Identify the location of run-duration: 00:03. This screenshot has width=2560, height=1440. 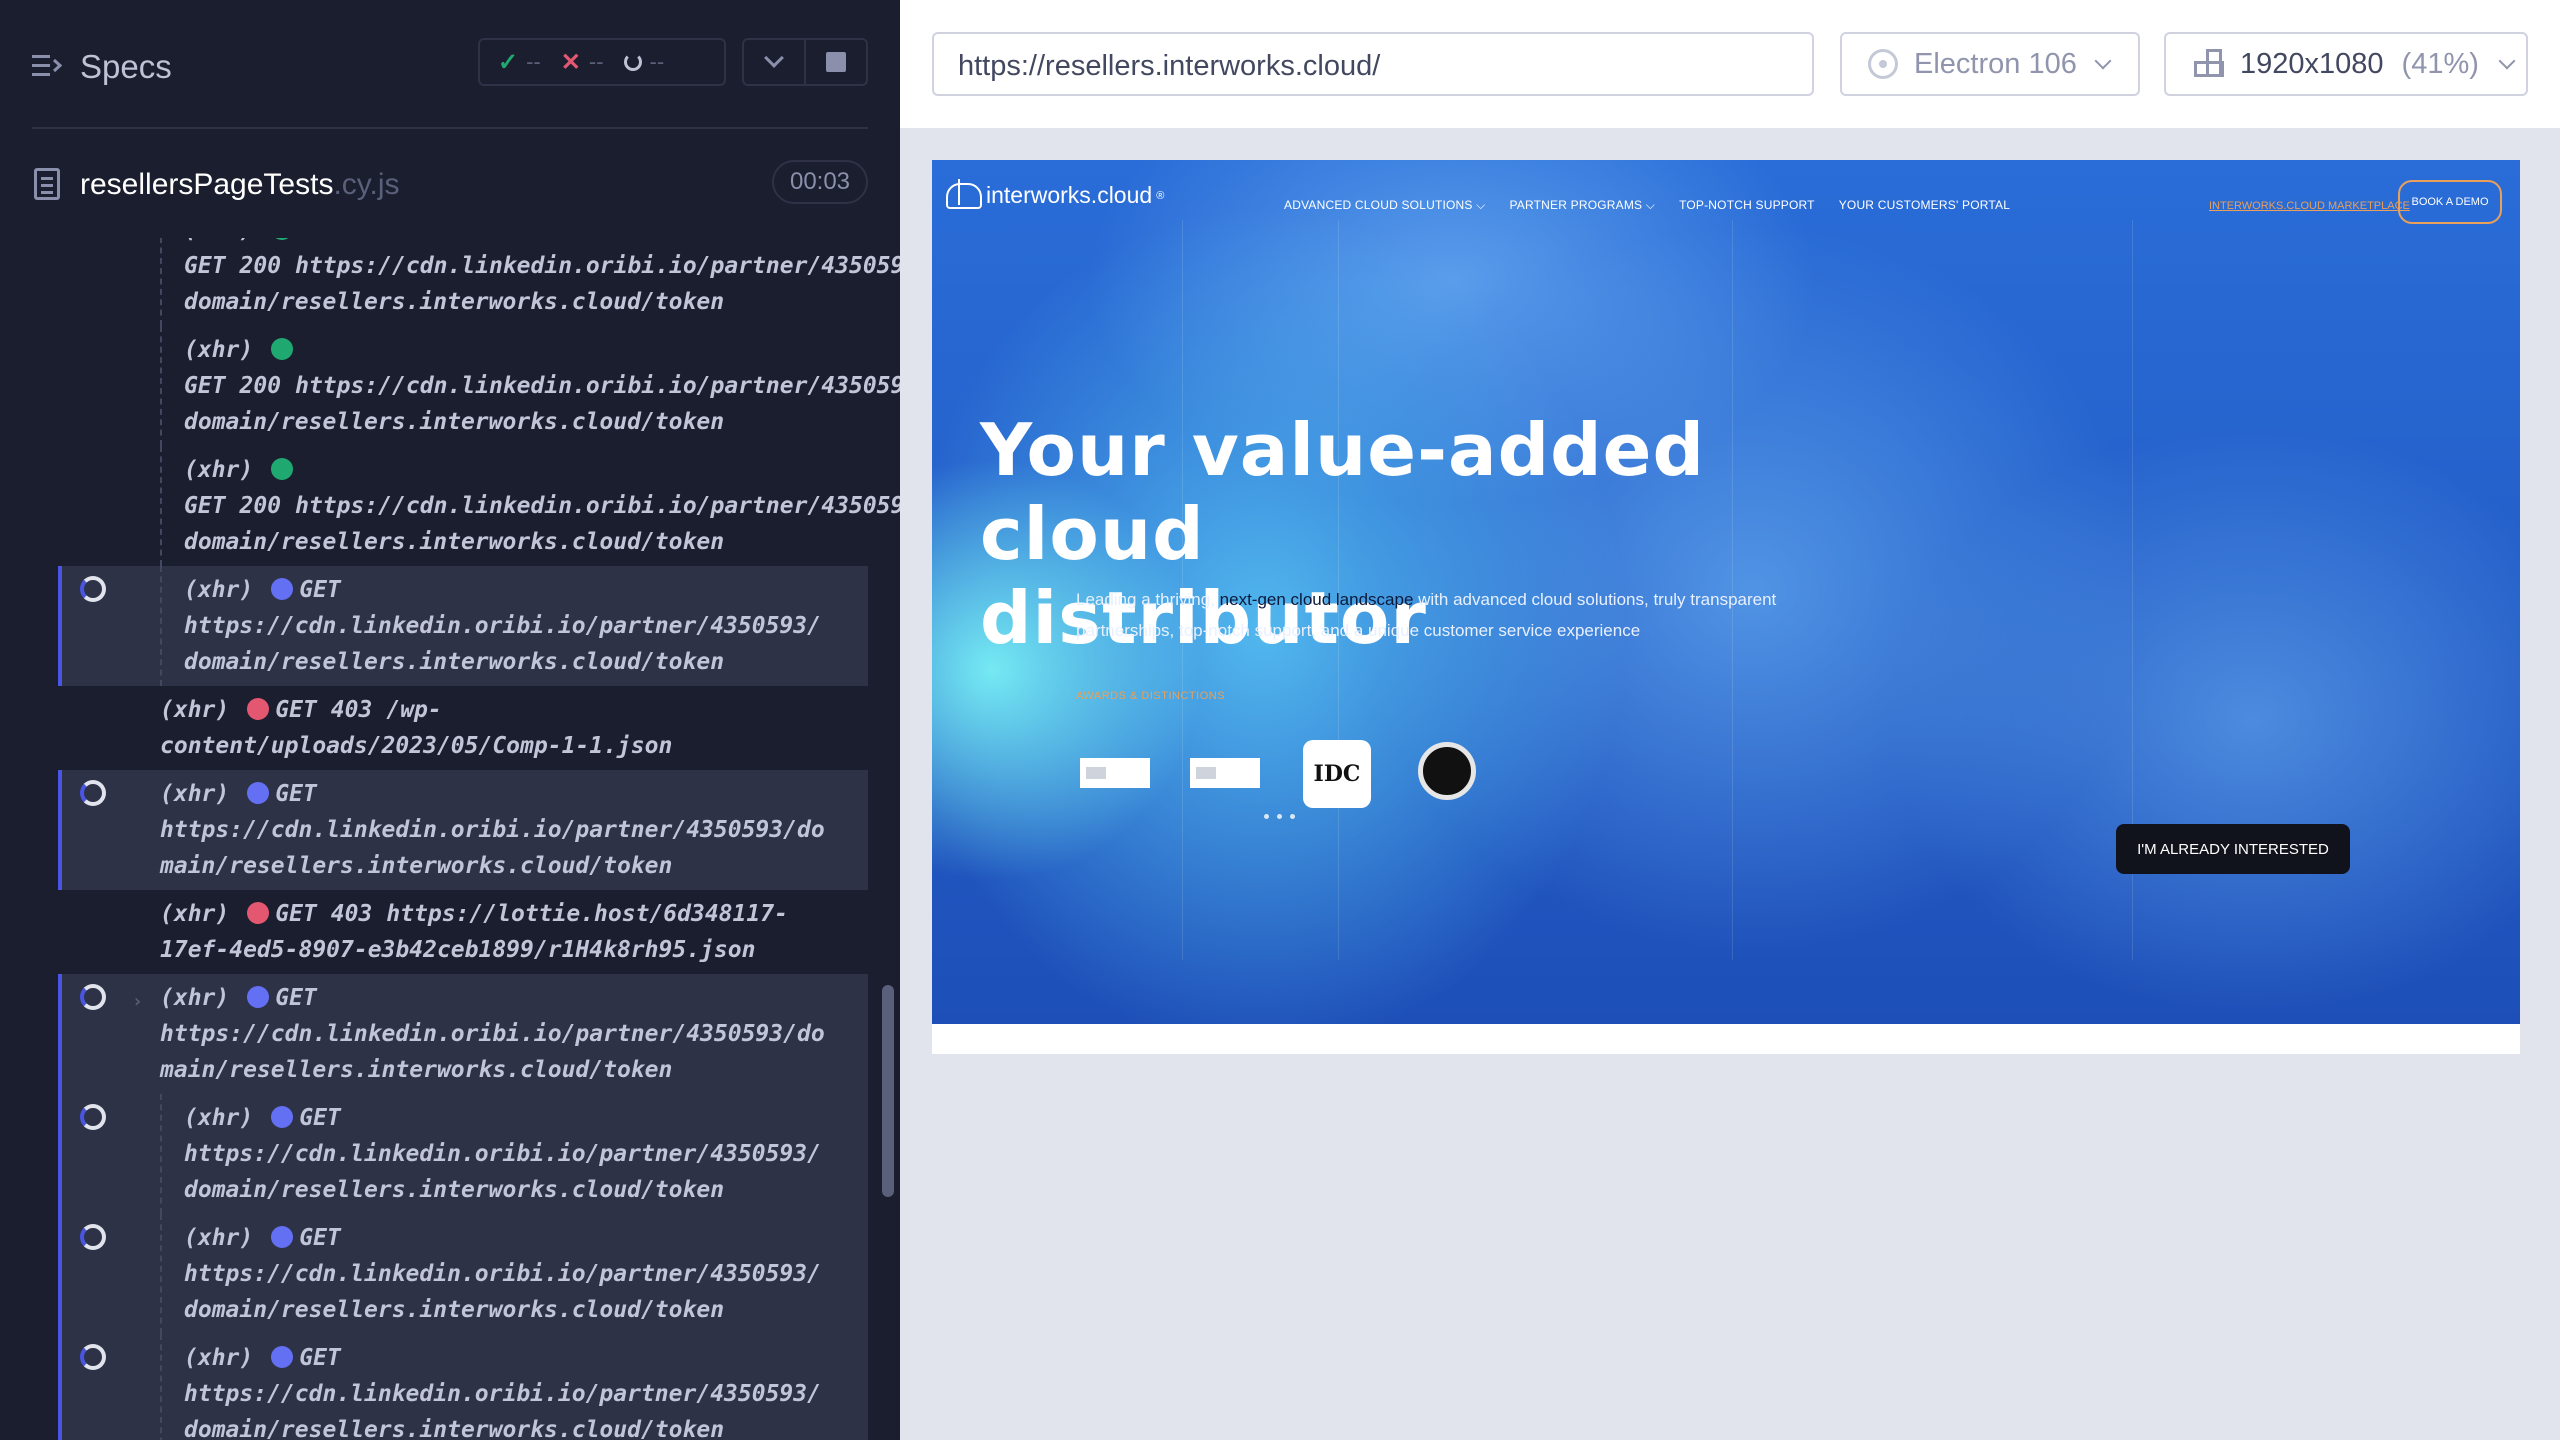
(820, 182).